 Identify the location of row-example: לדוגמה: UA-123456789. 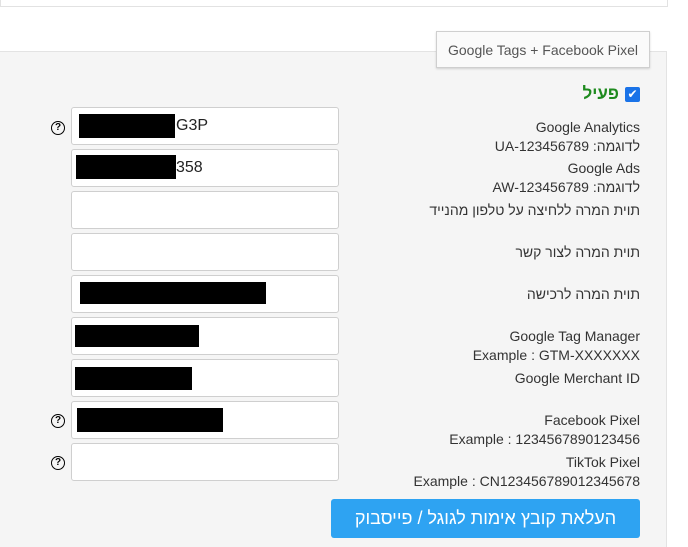
(567, 146).